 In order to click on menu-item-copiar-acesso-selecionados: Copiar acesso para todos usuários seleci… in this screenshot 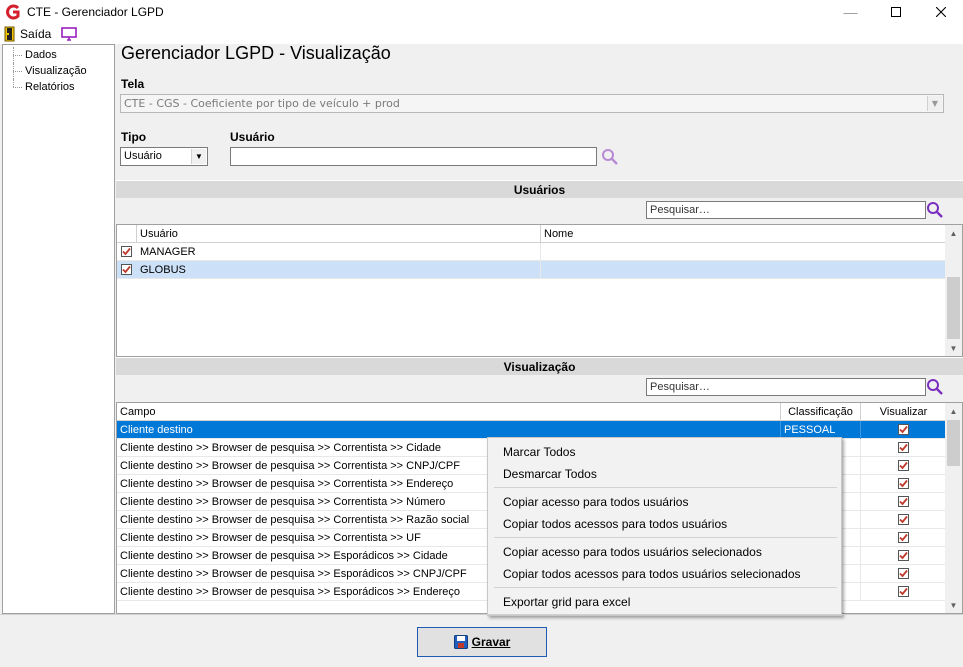, I will do `click(632, 552)`.